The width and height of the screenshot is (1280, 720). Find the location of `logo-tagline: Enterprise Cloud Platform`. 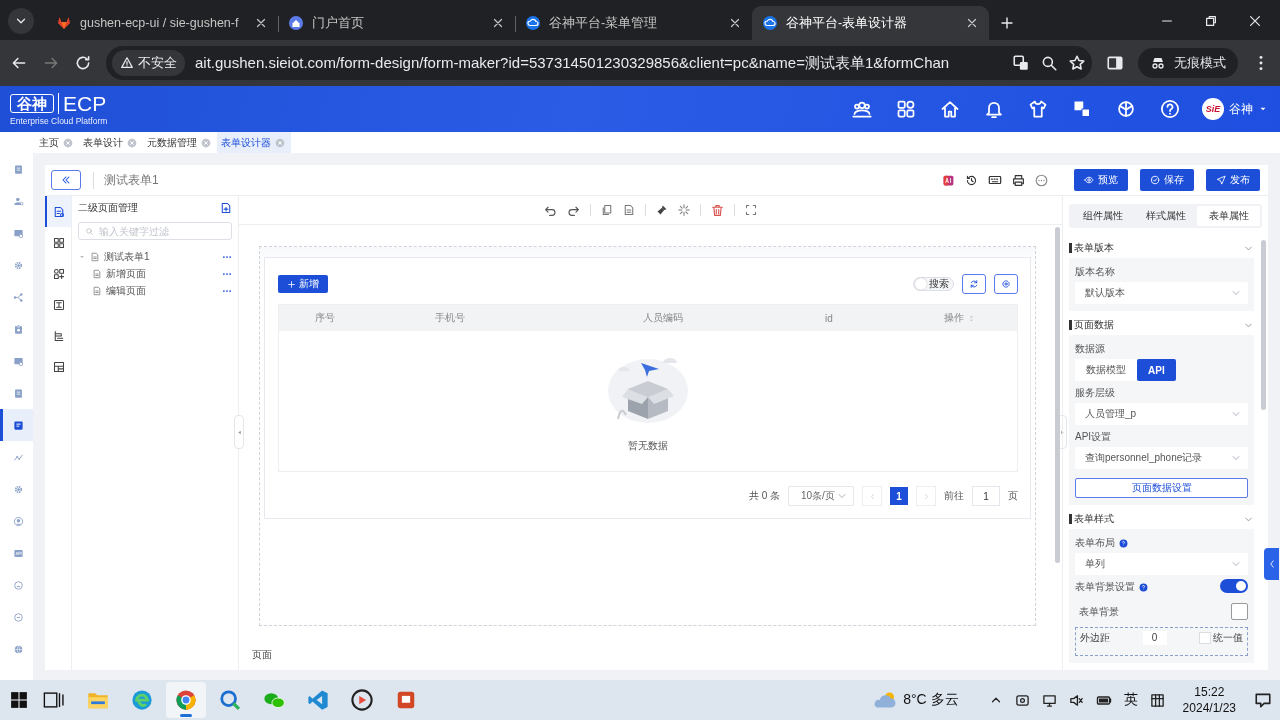

logo-tagline: Enterprise Cloud Platform is located at coordinates (59, 121).